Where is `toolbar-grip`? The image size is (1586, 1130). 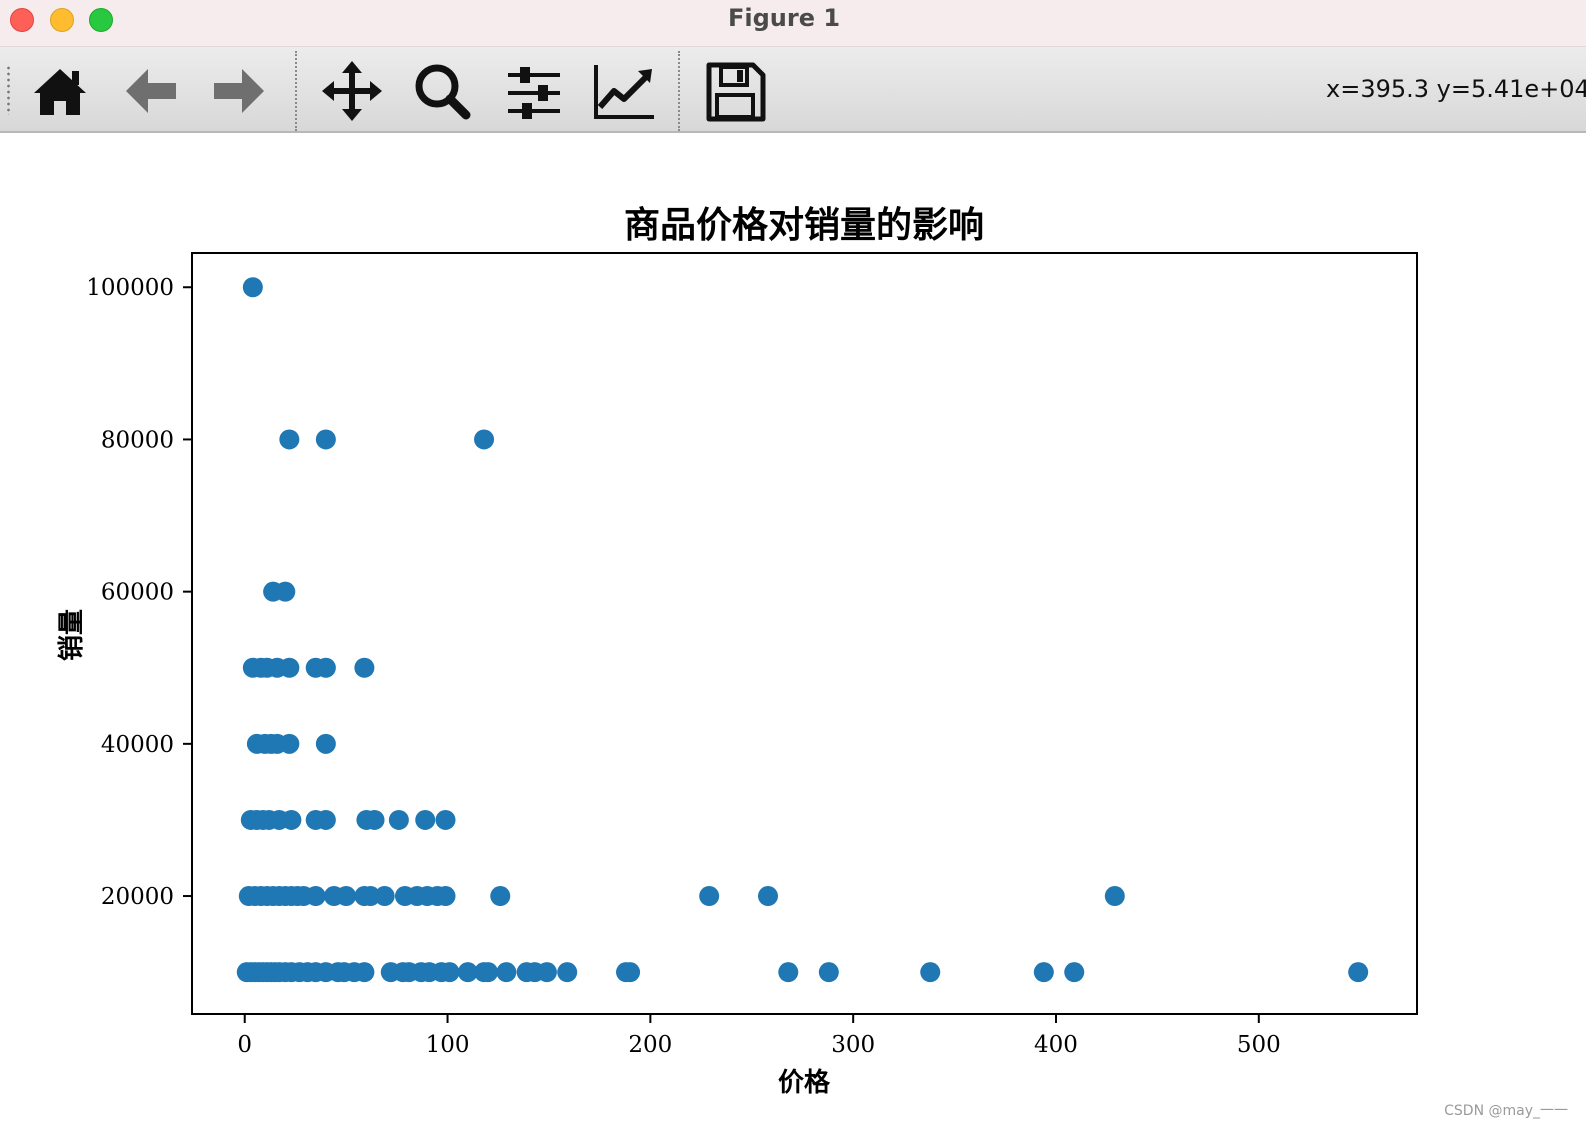
toolbar-grip is located at coordinates (8, 90).